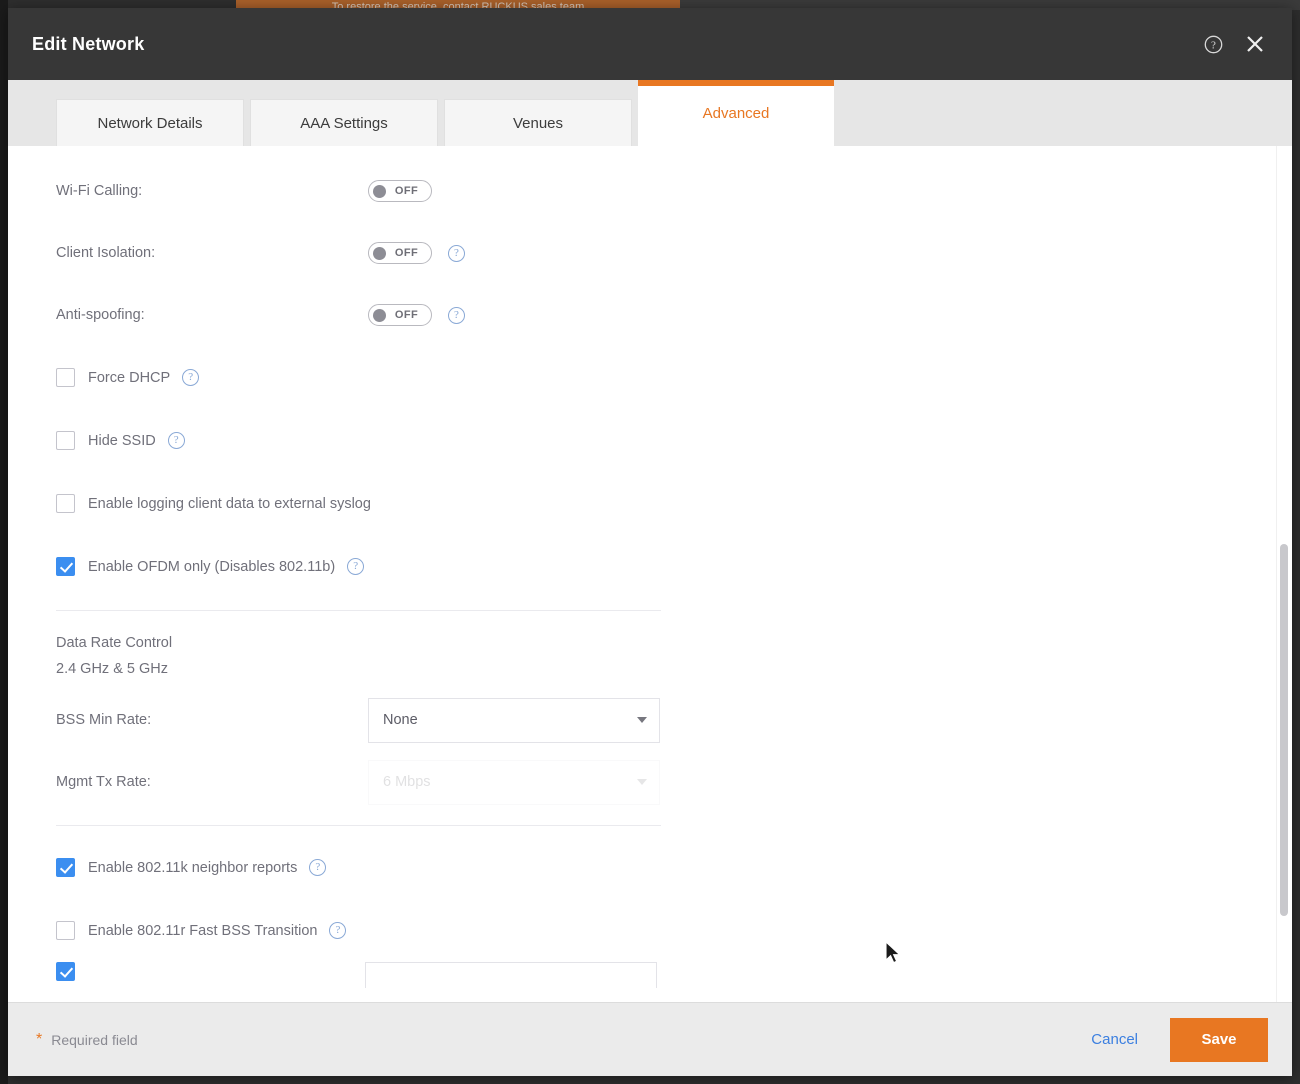  What do you see at coordinates (511, 975) in the screenshot?
I see `clipped-select` at bounding box center [511, 975].